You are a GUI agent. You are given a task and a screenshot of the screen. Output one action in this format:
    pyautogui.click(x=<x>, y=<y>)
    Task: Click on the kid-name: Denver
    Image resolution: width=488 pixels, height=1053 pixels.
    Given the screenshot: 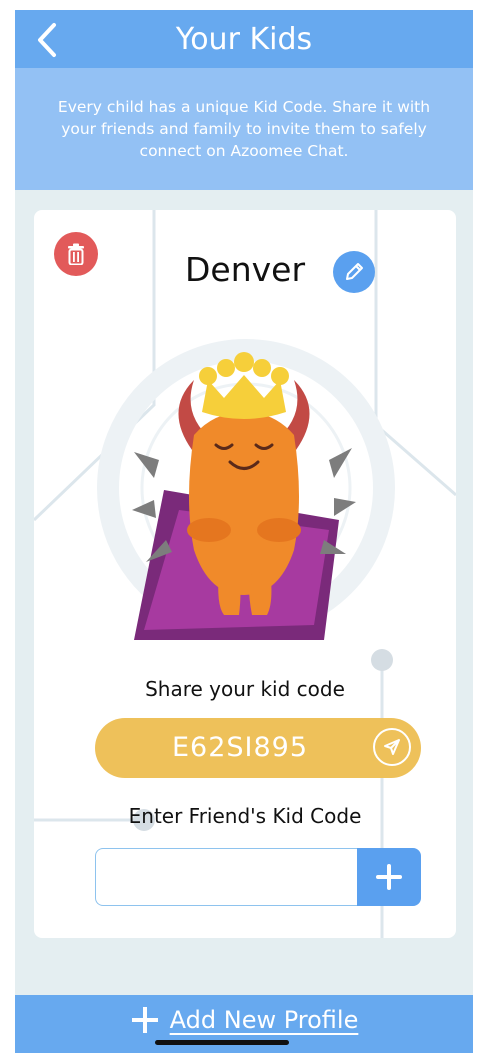 What is the action you would take?
    pyautogui.click(x=245, y=269)
    